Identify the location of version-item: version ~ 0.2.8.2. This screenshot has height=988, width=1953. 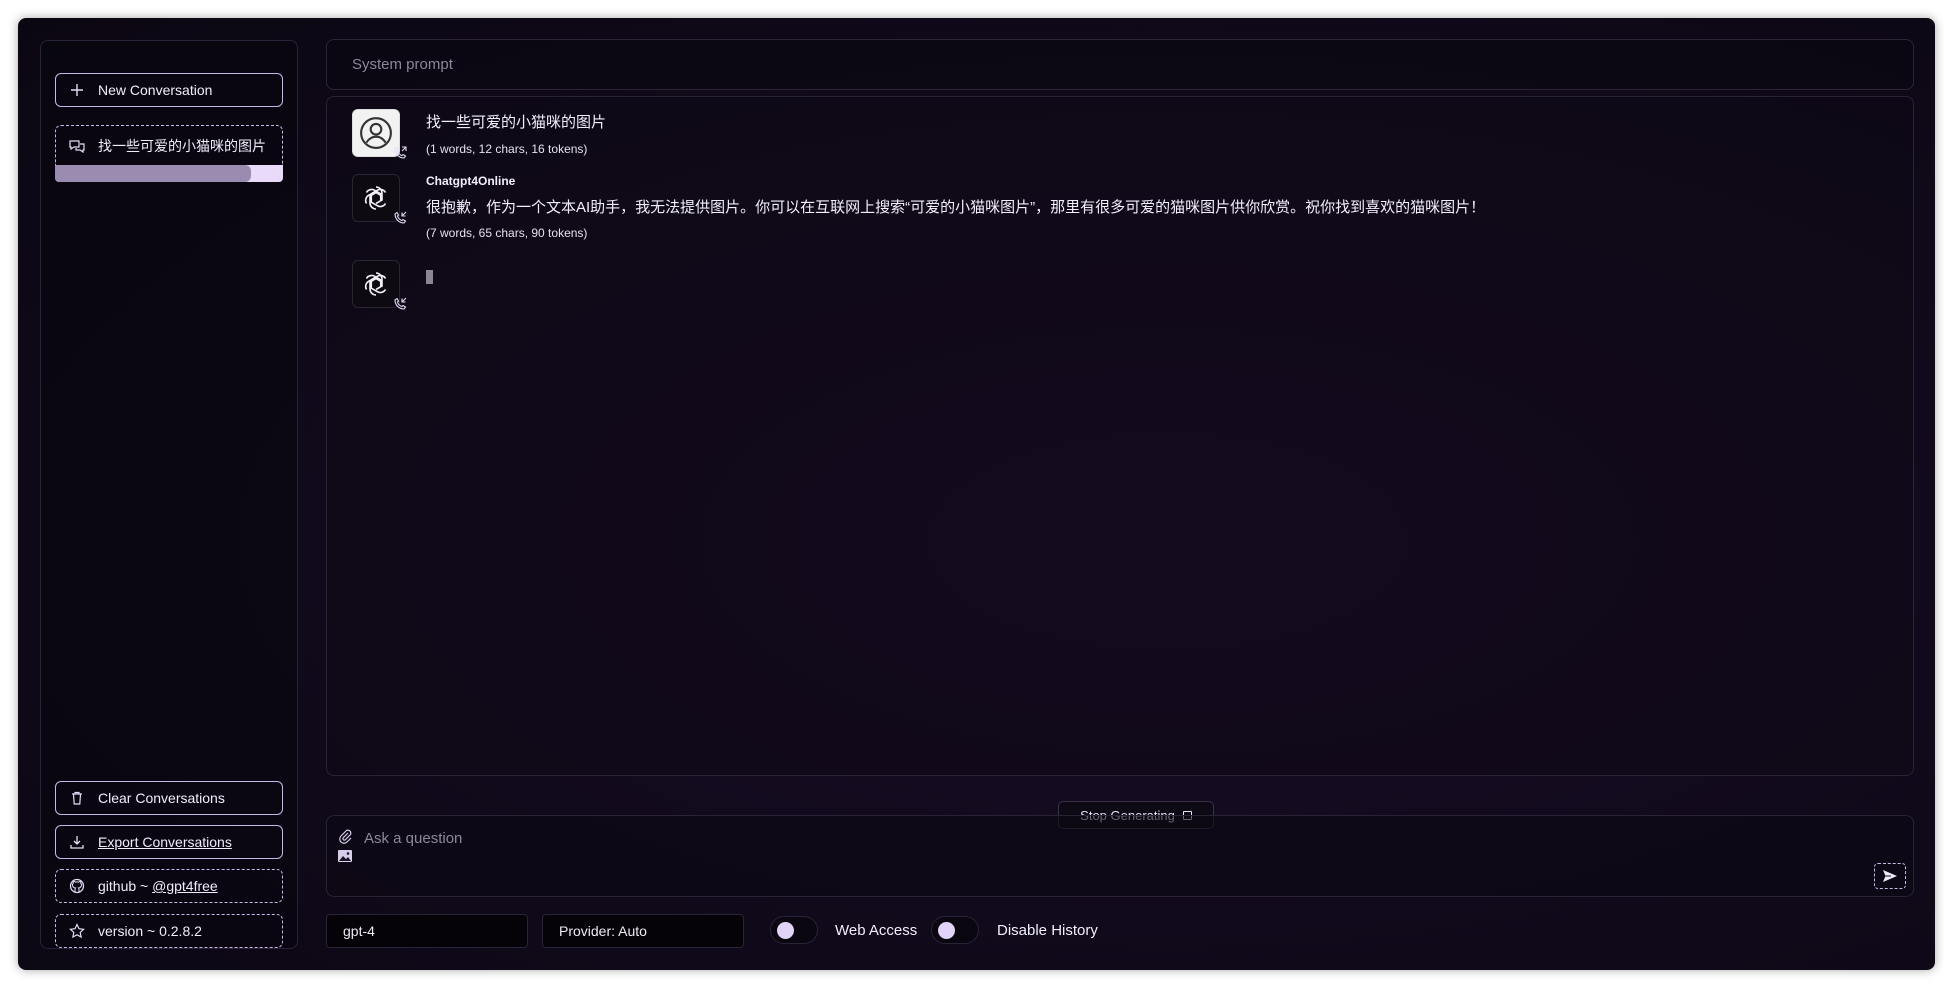
(169, 931).